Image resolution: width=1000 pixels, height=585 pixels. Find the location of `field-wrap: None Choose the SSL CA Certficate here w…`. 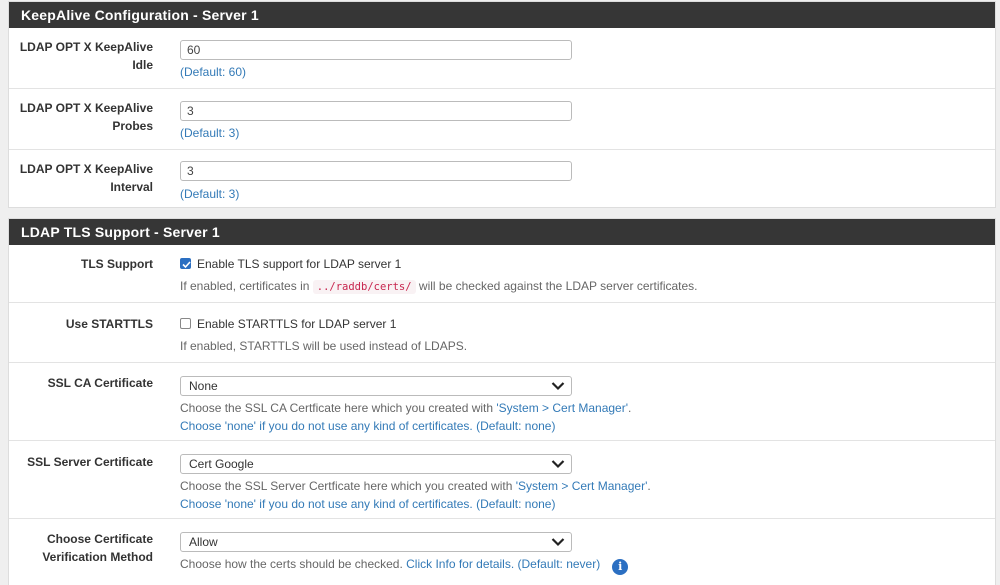

field-wrap: None Choose the SSL CA Certficate here w… is located at coordinates (405, 405).